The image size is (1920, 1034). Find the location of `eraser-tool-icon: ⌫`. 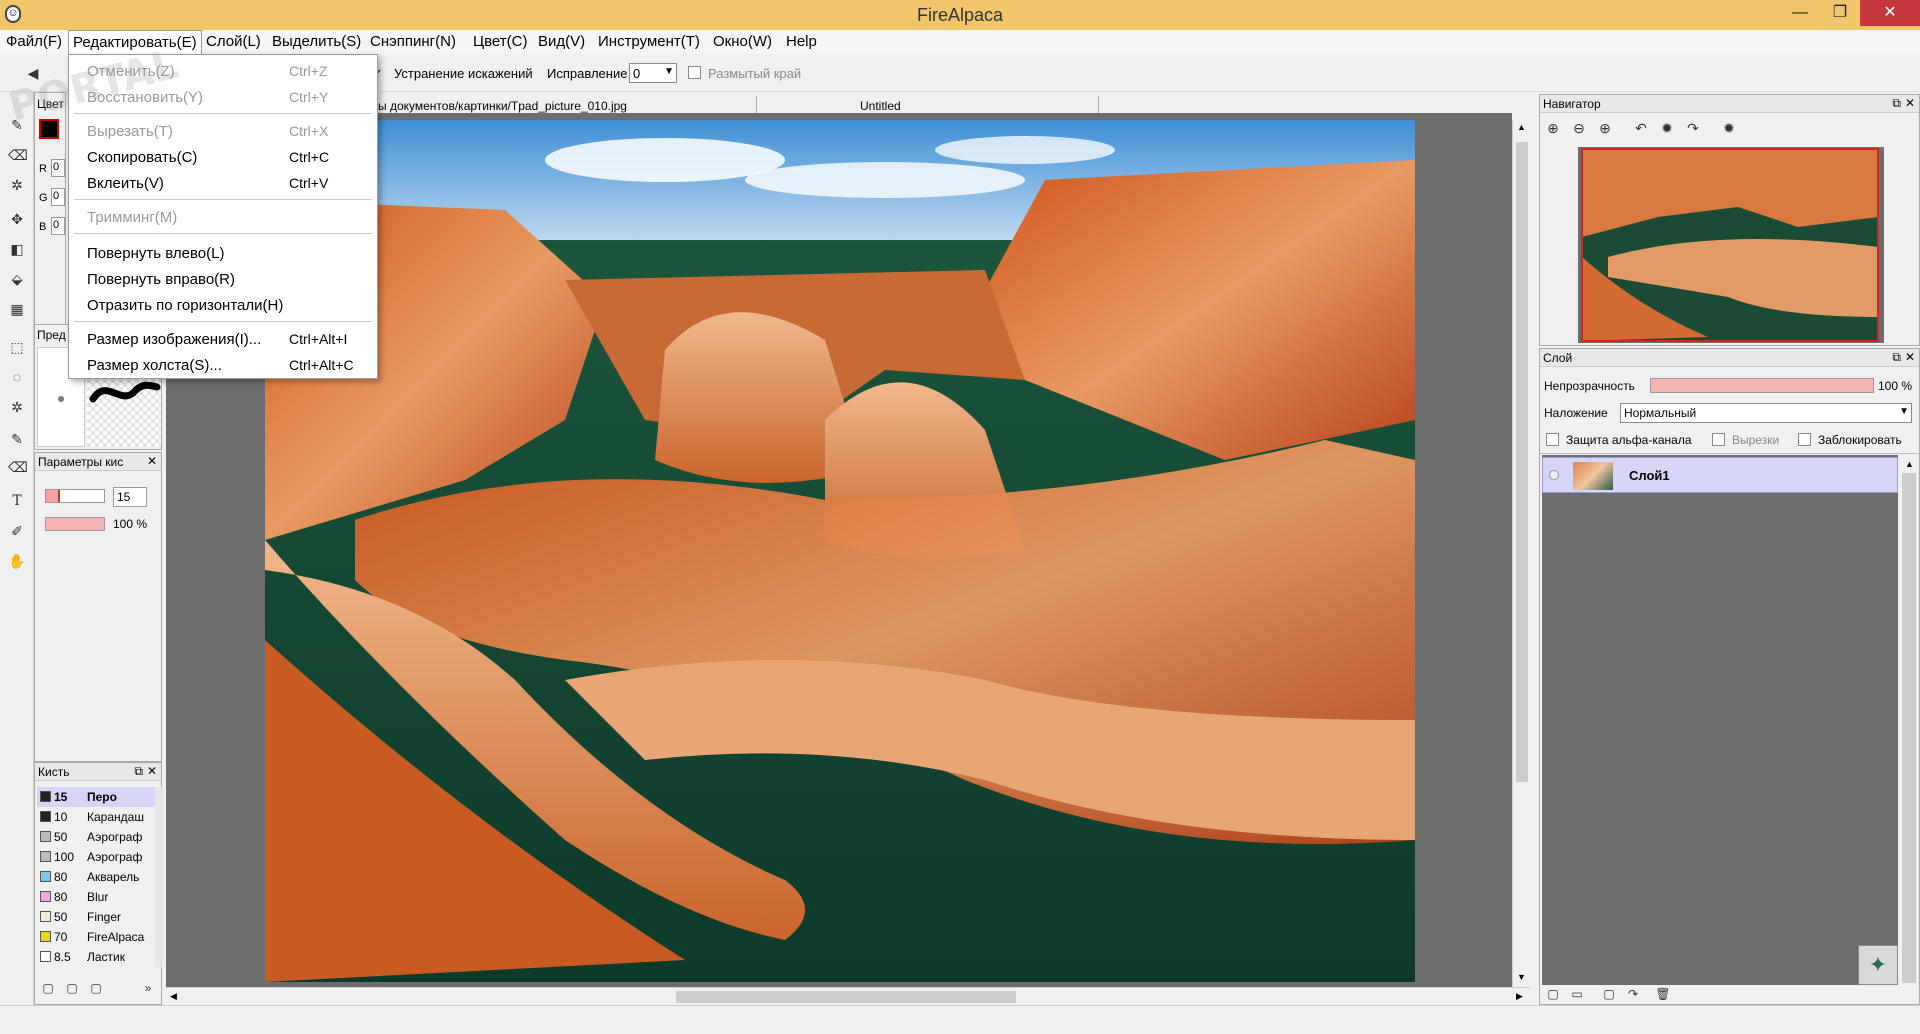

eraser-tool-icon: ⌫ is located at coordinates (18, 155).